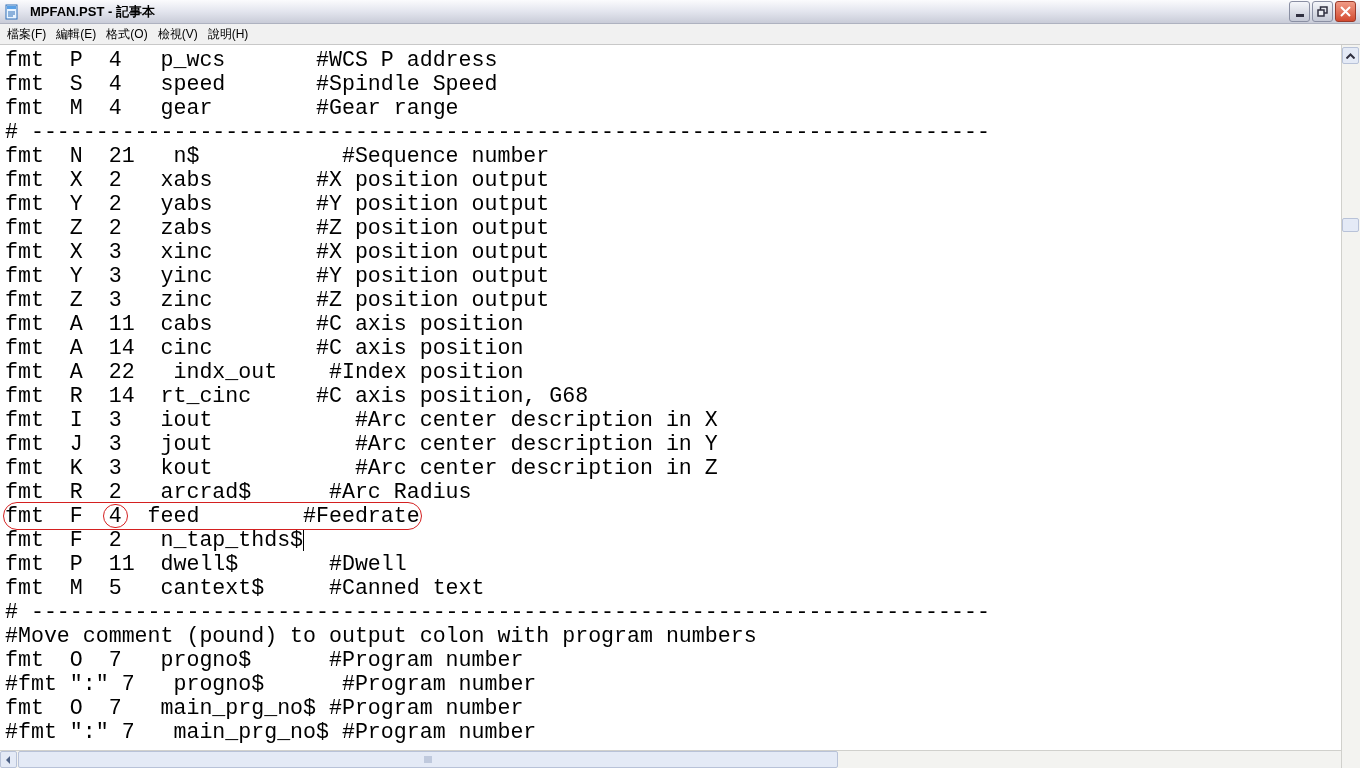 Image resolution: width=1360 pixels, height=768 pixels. I want to click on code-line: fmt S 4 speed #Spindle Speed, so click(251, 84).